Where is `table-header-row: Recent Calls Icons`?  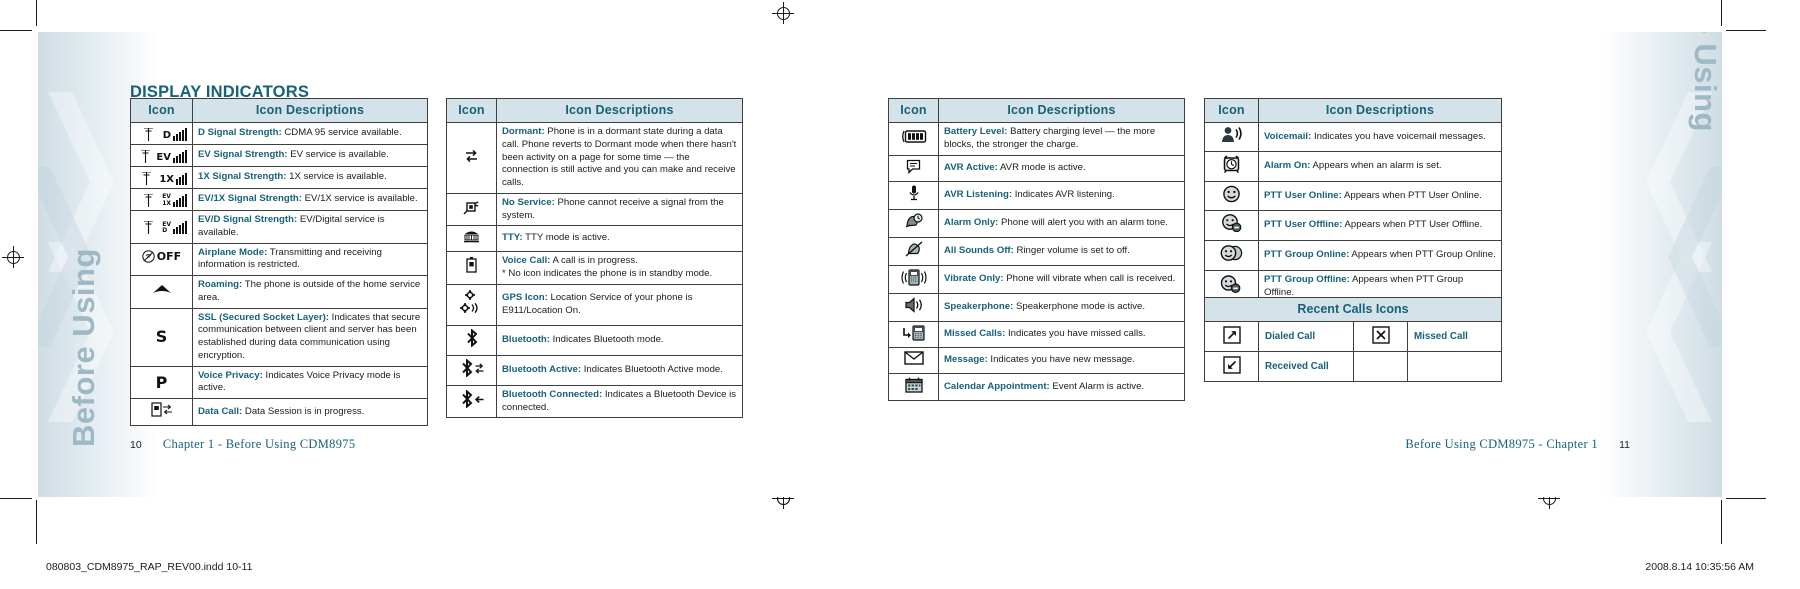 table-header-row: Recent Calls Icons is located at coordinates (1353, 309).